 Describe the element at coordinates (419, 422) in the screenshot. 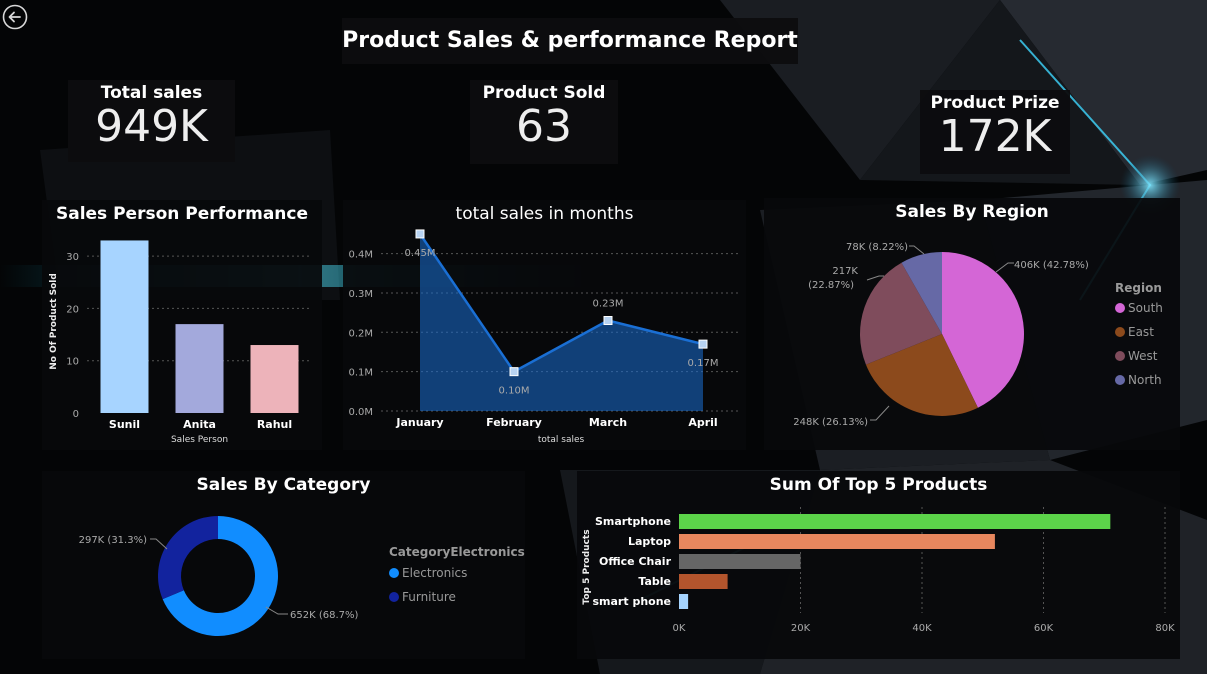

I see `x-tick-label: January` at that location.